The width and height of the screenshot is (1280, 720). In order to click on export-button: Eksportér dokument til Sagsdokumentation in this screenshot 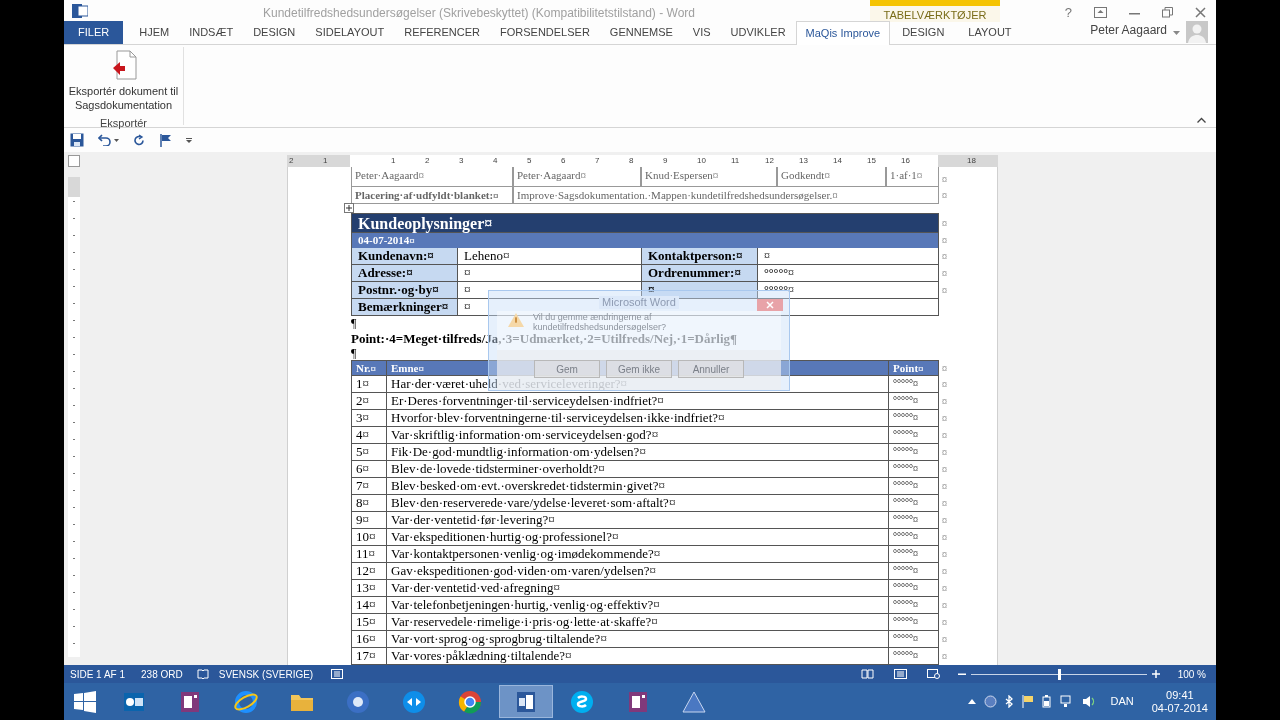, I will do `click(123, 79)`.